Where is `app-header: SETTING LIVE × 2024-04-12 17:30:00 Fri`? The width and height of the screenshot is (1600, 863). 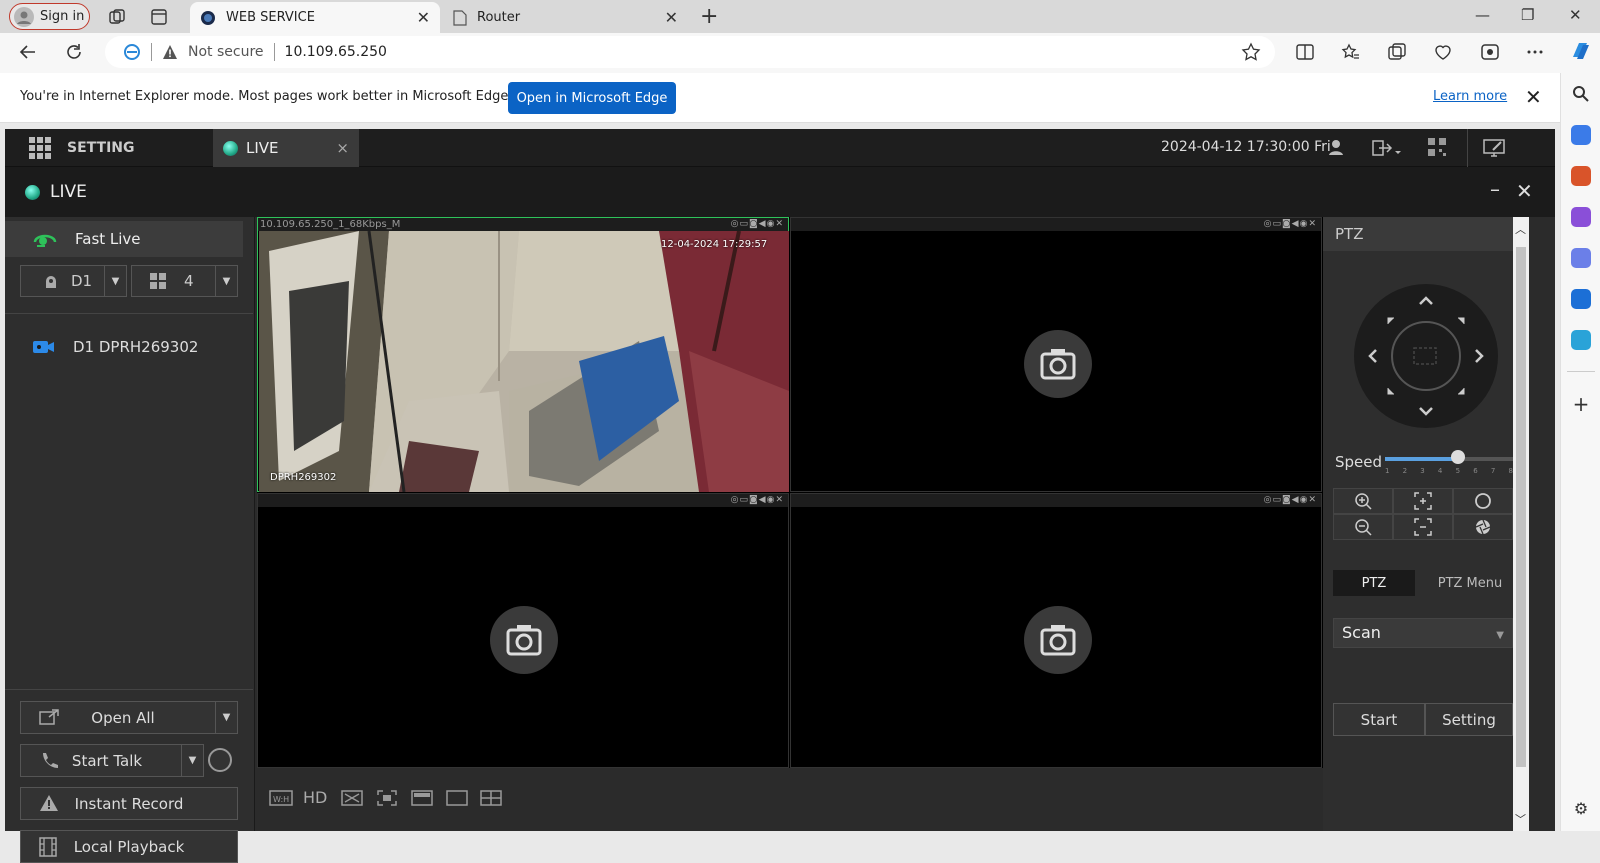 app-header: SETTING LIVE × 2024-04-12 17:30:00 Fri is located at coordinates (780, 148).